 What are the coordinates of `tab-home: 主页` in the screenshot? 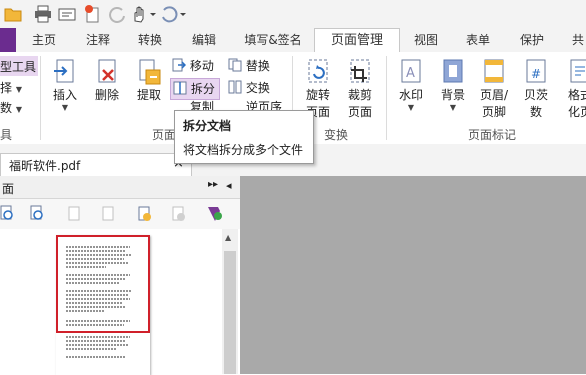 It's located at (44, 40).